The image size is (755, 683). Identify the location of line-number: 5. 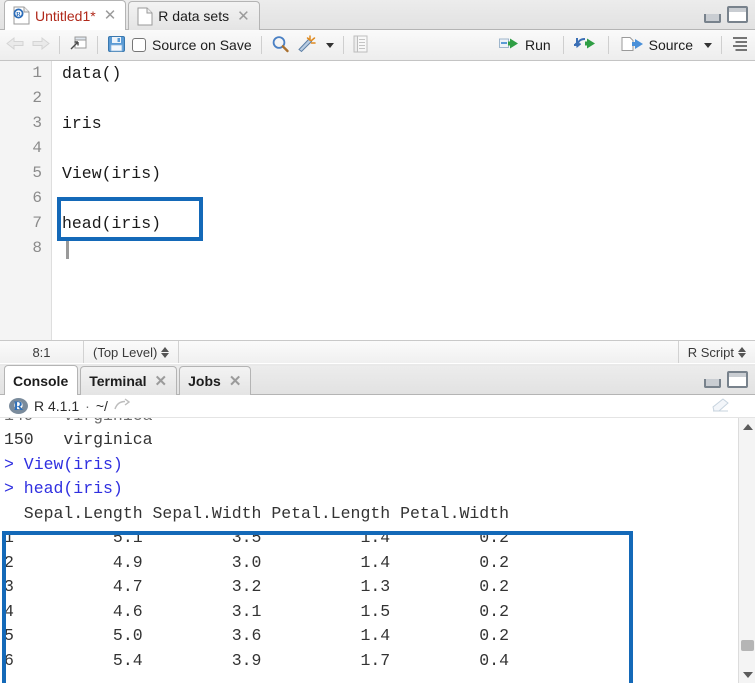
(37, 173).